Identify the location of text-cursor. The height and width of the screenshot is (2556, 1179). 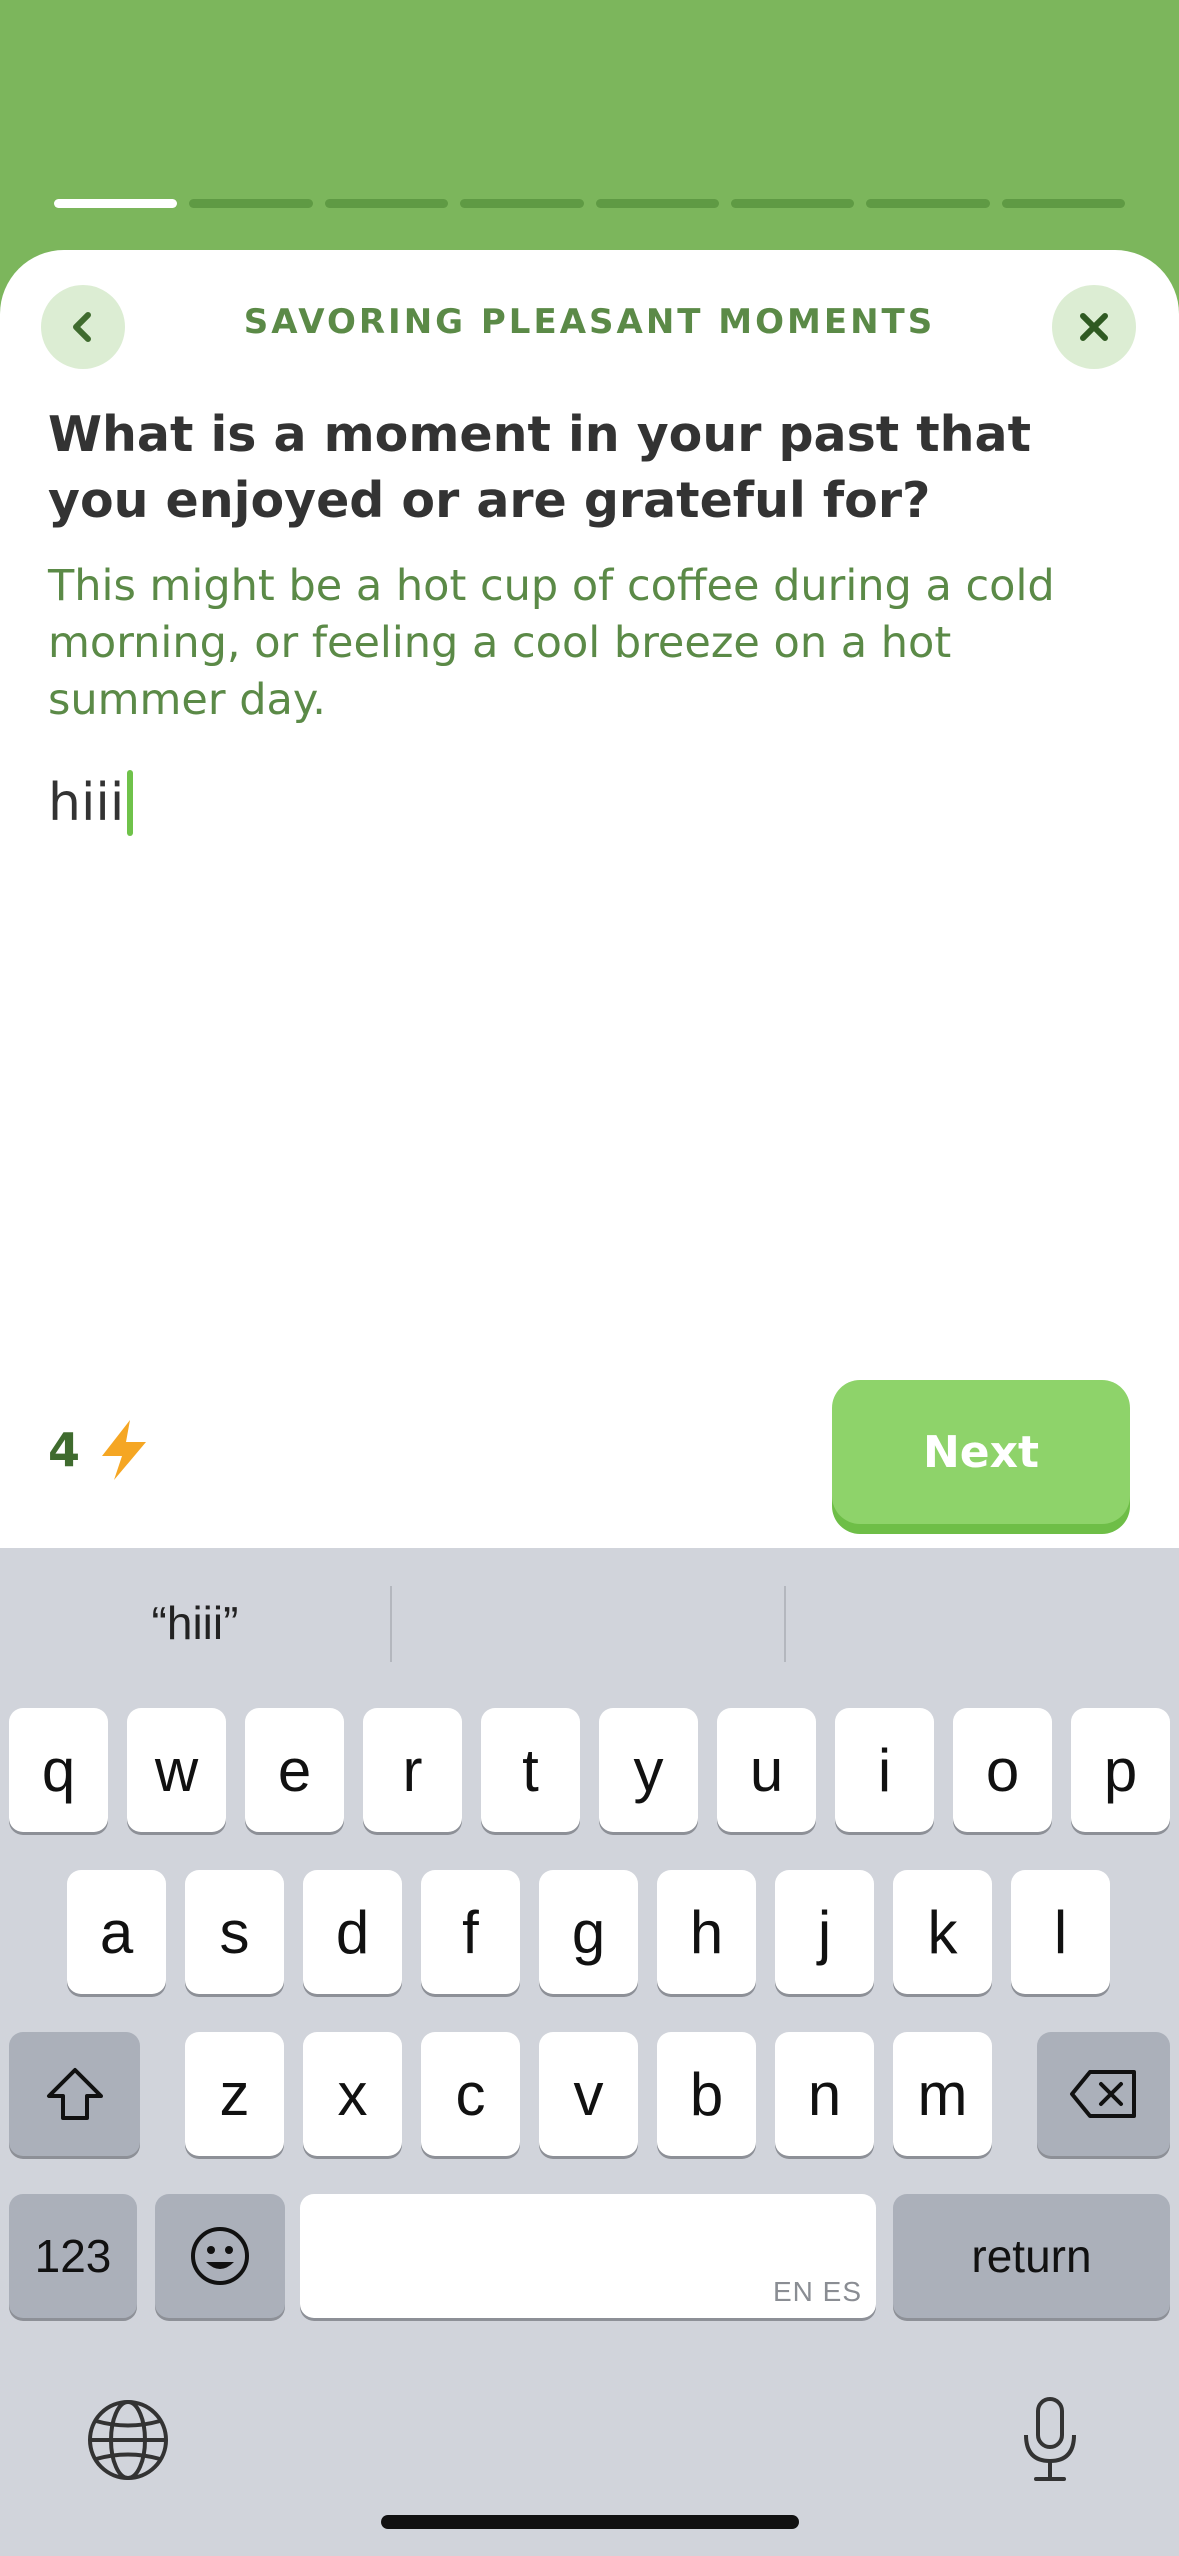
(130, 803).